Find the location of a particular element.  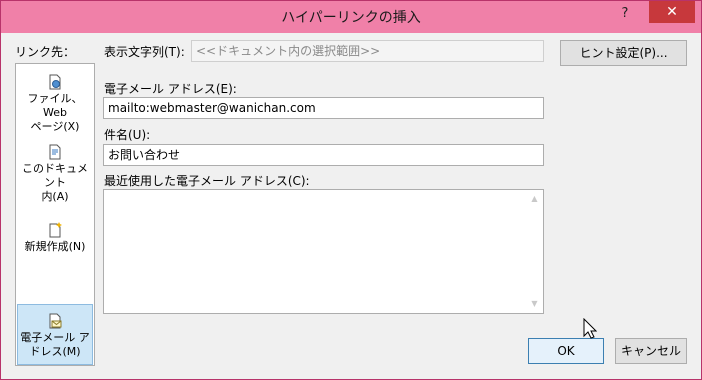

email-address-label: 電子メール アドレス(E): is located at coordinates (170, 89).